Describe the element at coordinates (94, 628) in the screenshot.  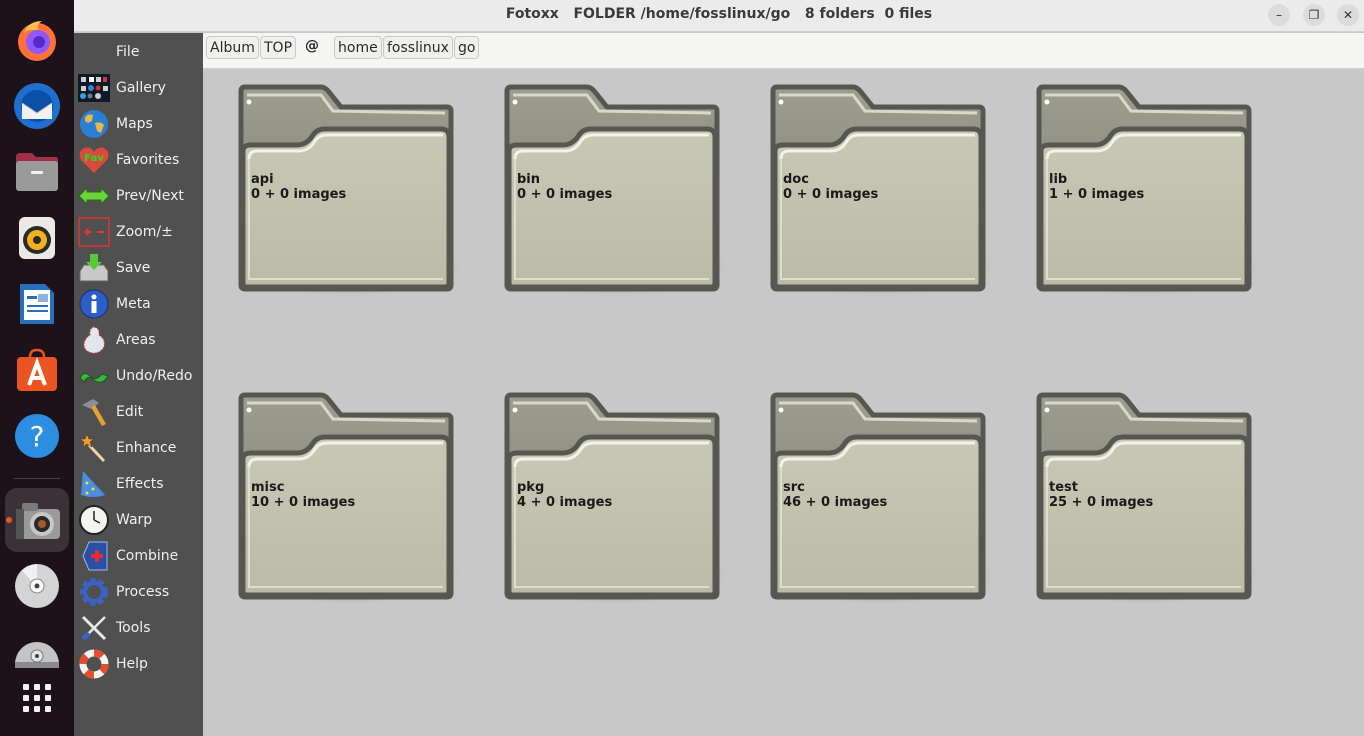
I see `tools-icon` at that location.